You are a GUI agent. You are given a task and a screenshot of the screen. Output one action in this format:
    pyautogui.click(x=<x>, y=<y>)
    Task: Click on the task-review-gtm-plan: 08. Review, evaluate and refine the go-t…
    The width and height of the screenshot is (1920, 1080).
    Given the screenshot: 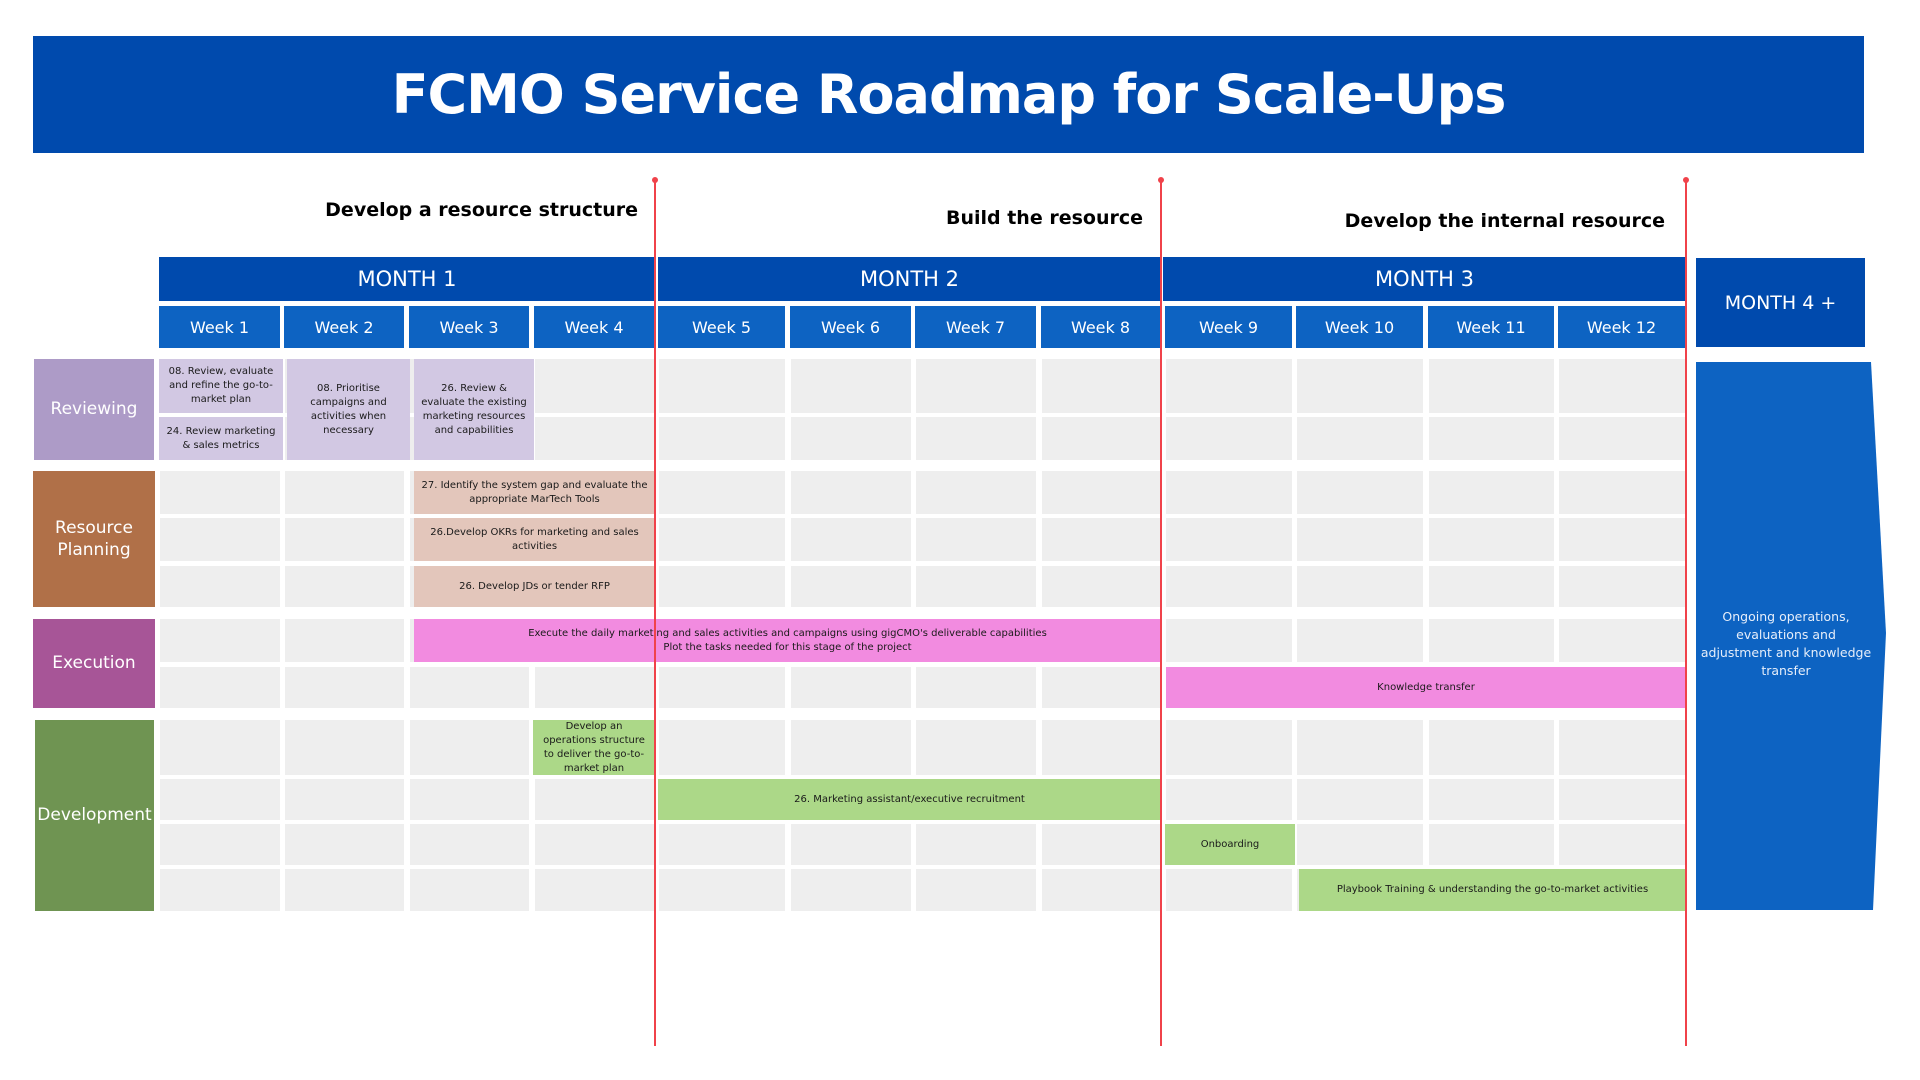 What is the action you would take?
    pyautogui.click(x=221, y=386)
    